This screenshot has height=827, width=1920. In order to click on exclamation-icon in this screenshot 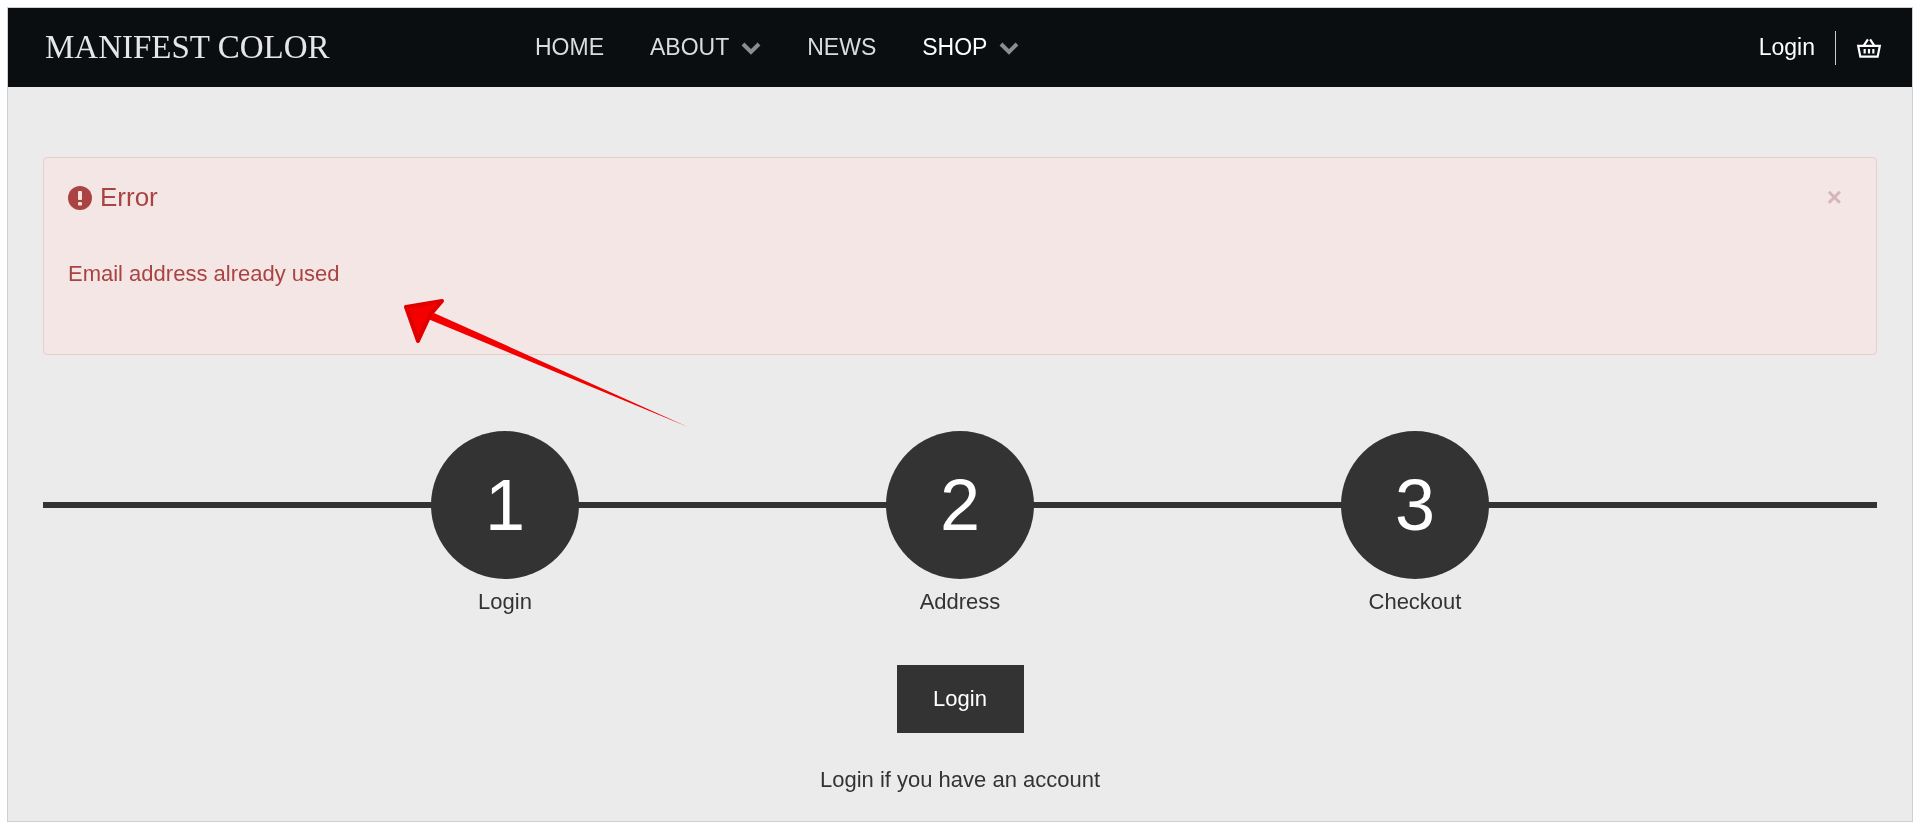, I will do `click(80, 197)`.